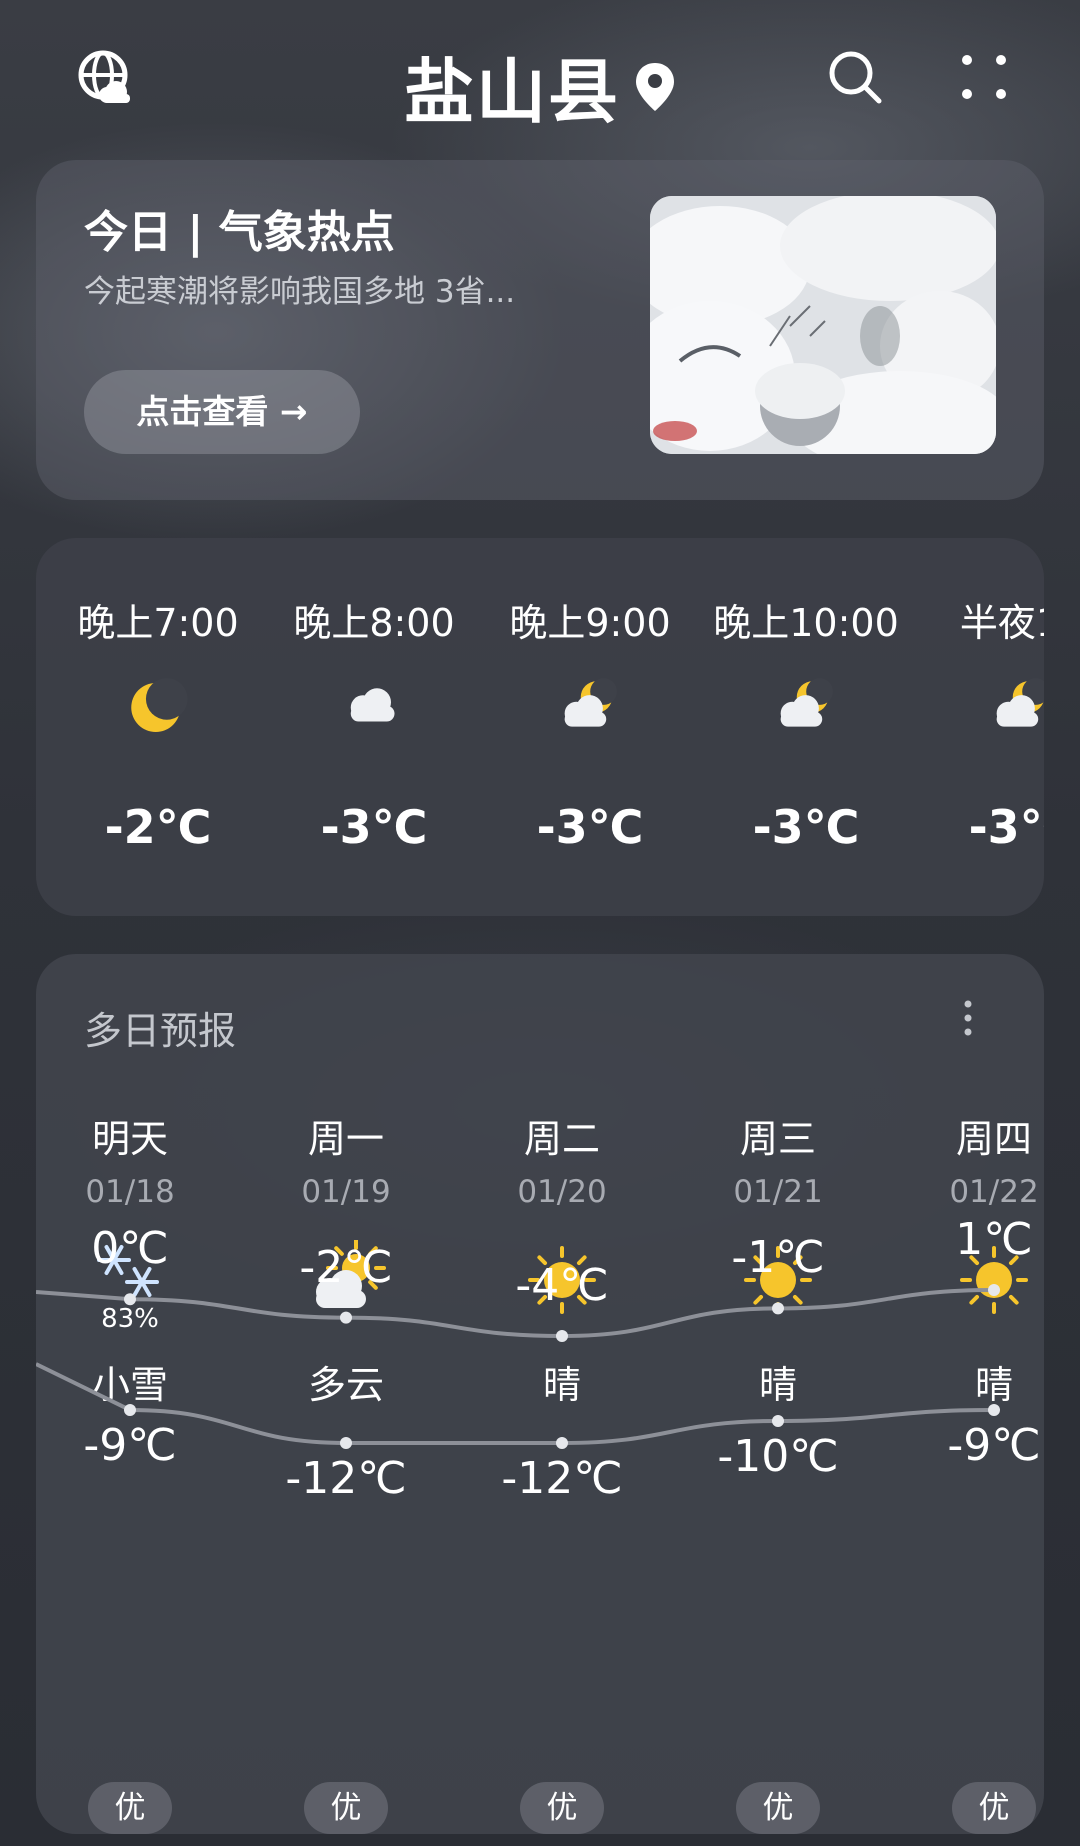 Image resolution: width=1080 pixels, height=1846 pixels. What do you see at coordinates (518, 1366) in the screenshot?
I see `temperature-curves` at bounding box center [518, 1366].